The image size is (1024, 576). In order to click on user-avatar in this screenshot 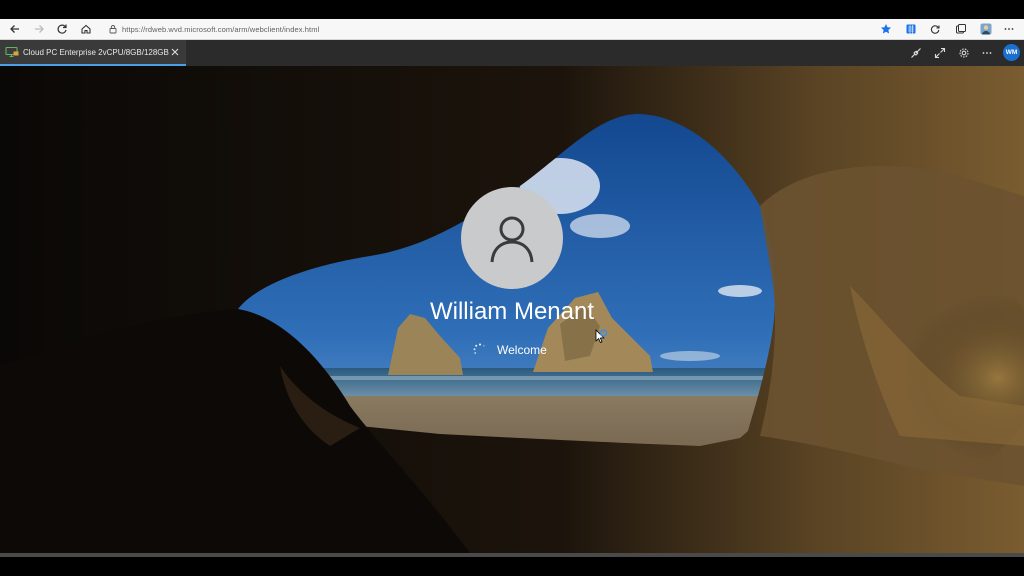, I will do `click(512, 238)`.